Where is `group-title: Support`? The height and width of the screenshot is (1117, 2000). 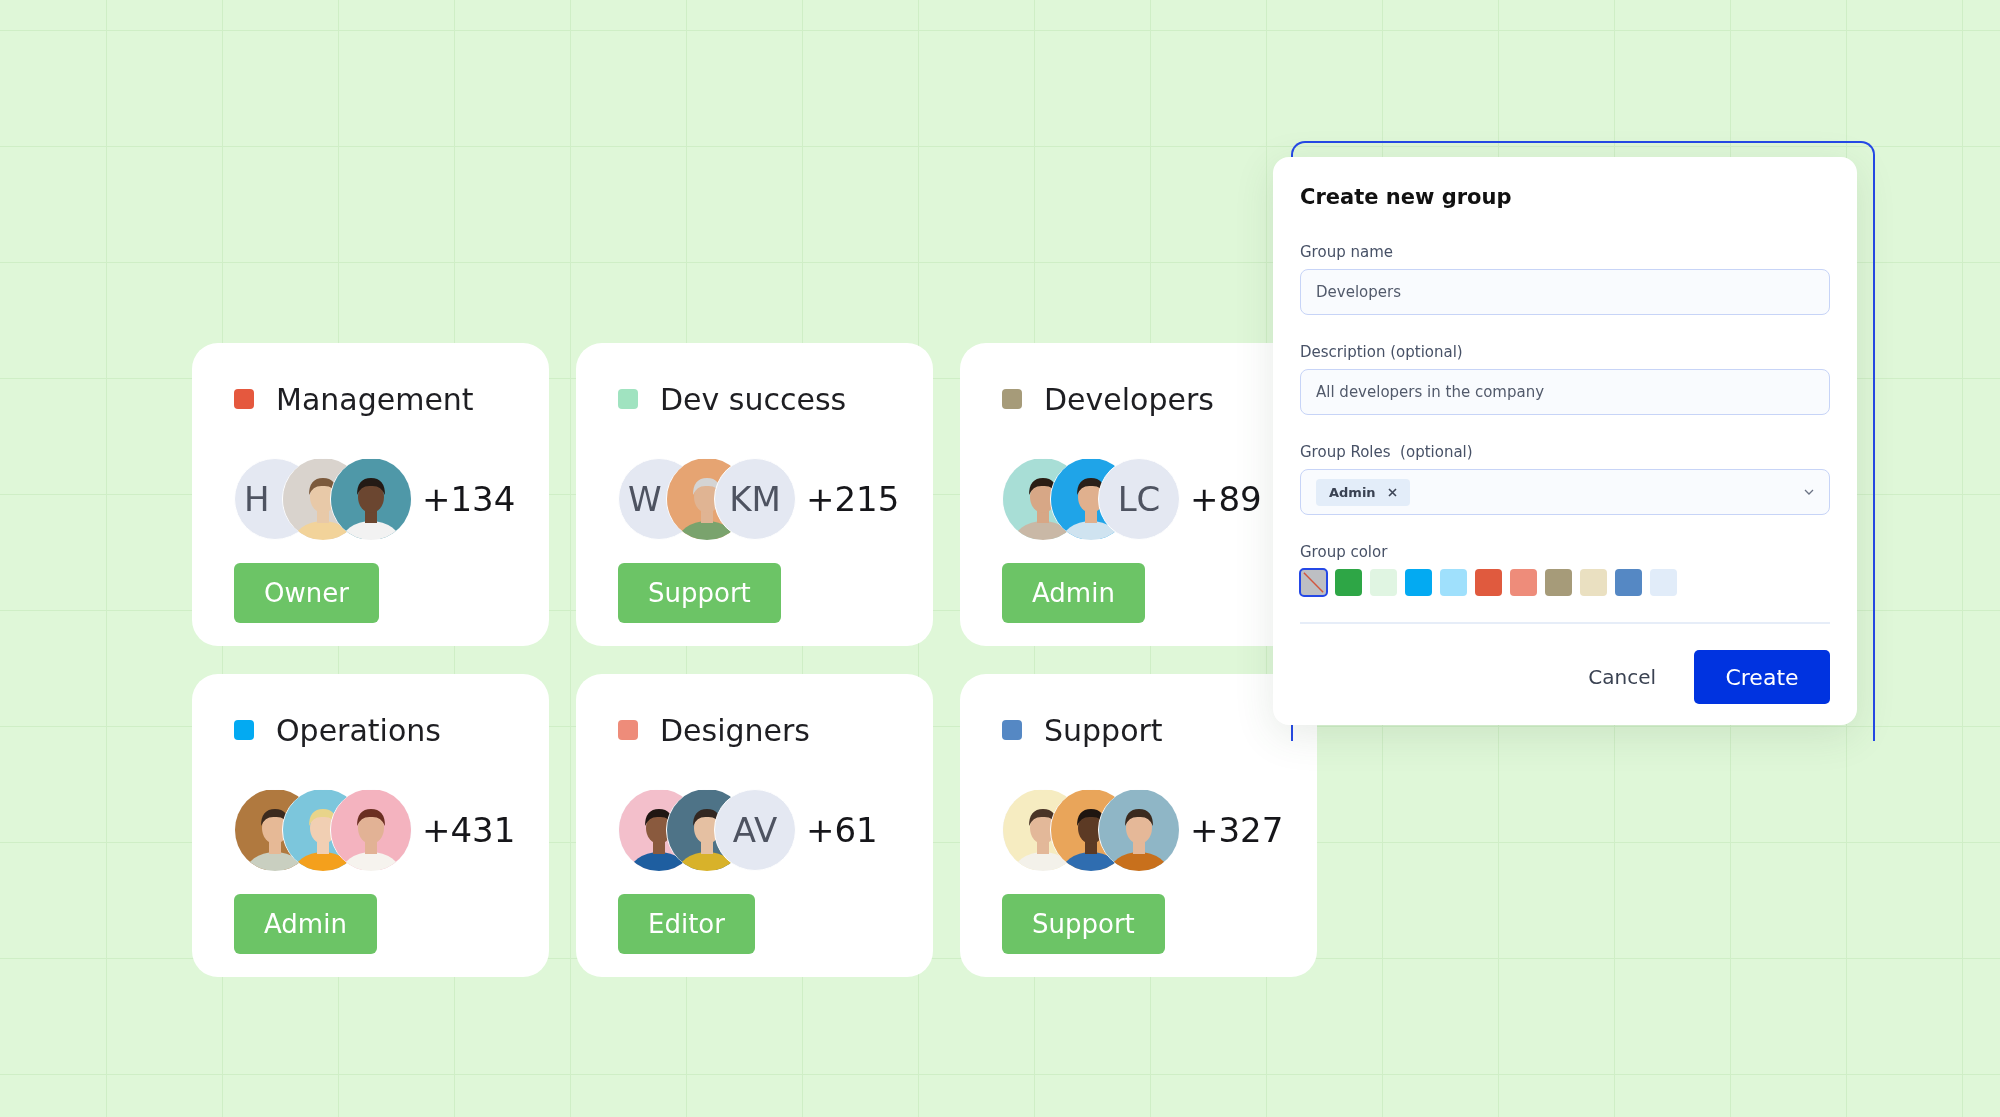 group-title: Support is located at coordinates (1103, 730).